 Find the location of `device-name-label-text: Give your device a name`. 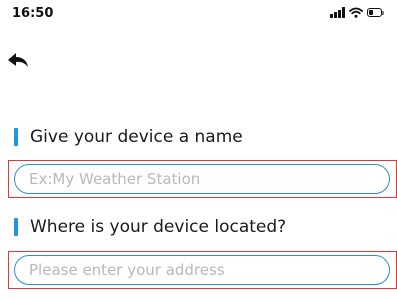

device-name-label-text: Give your device a name is located at coordinates (136, 137).